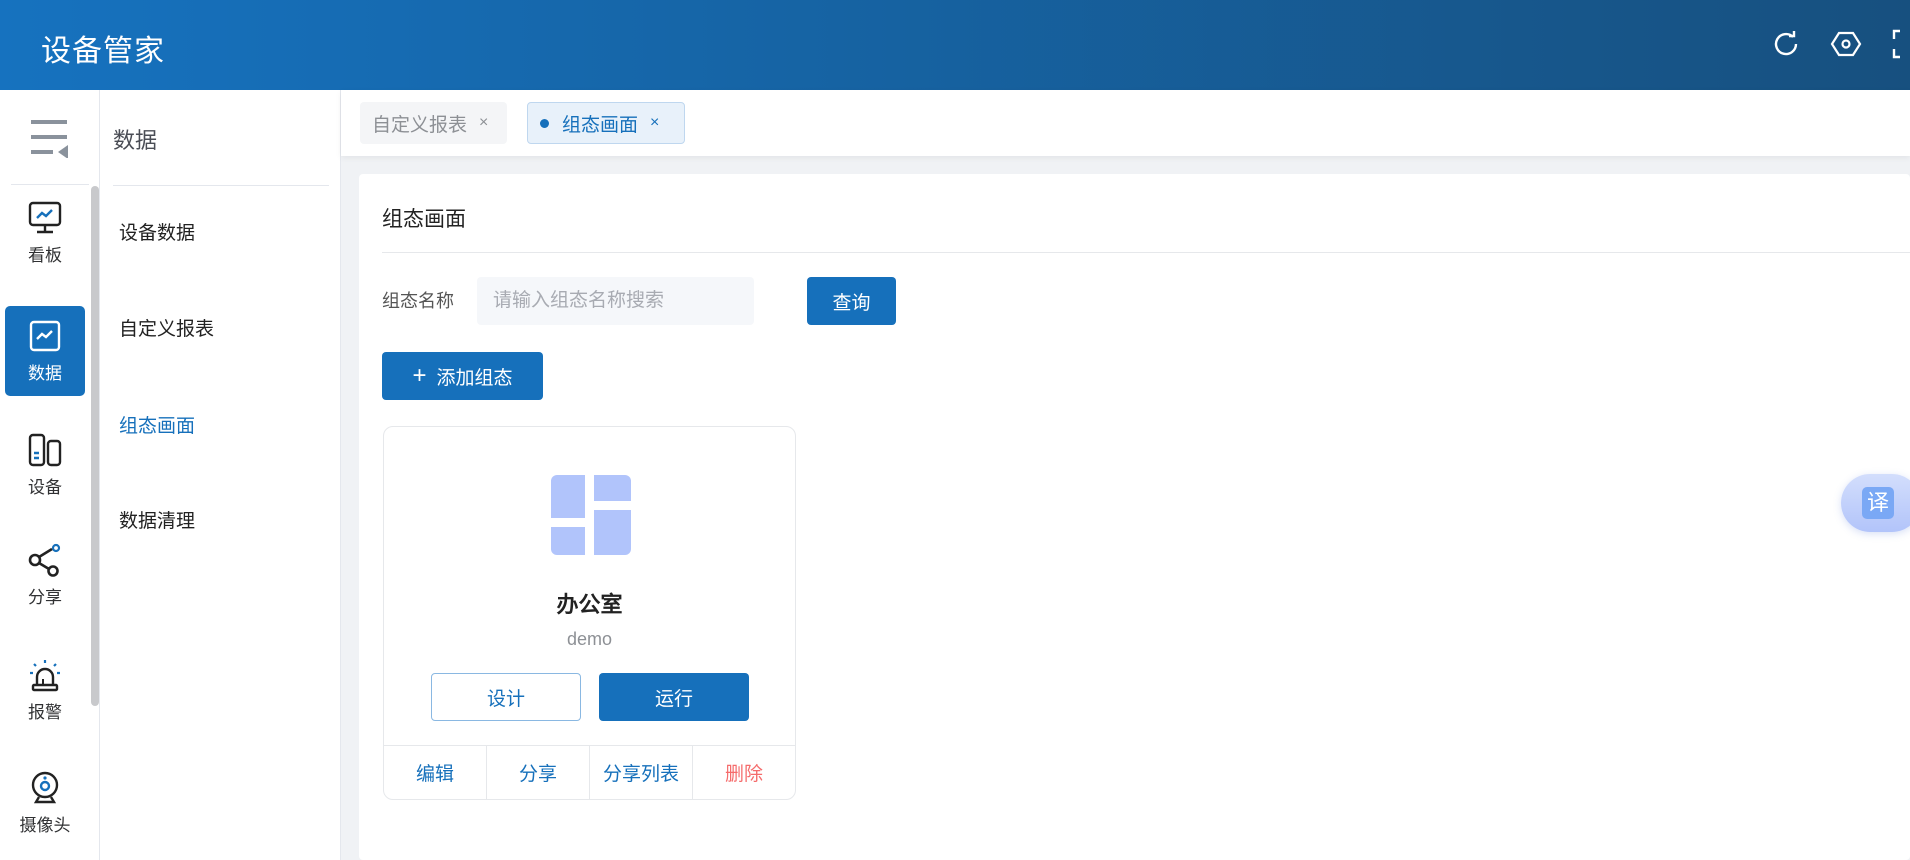 This screenshot has height=860, width=1910. Describe the element at coordinates (474, 378) in the screenshot. I see `add-label: 添加组态` at that location.